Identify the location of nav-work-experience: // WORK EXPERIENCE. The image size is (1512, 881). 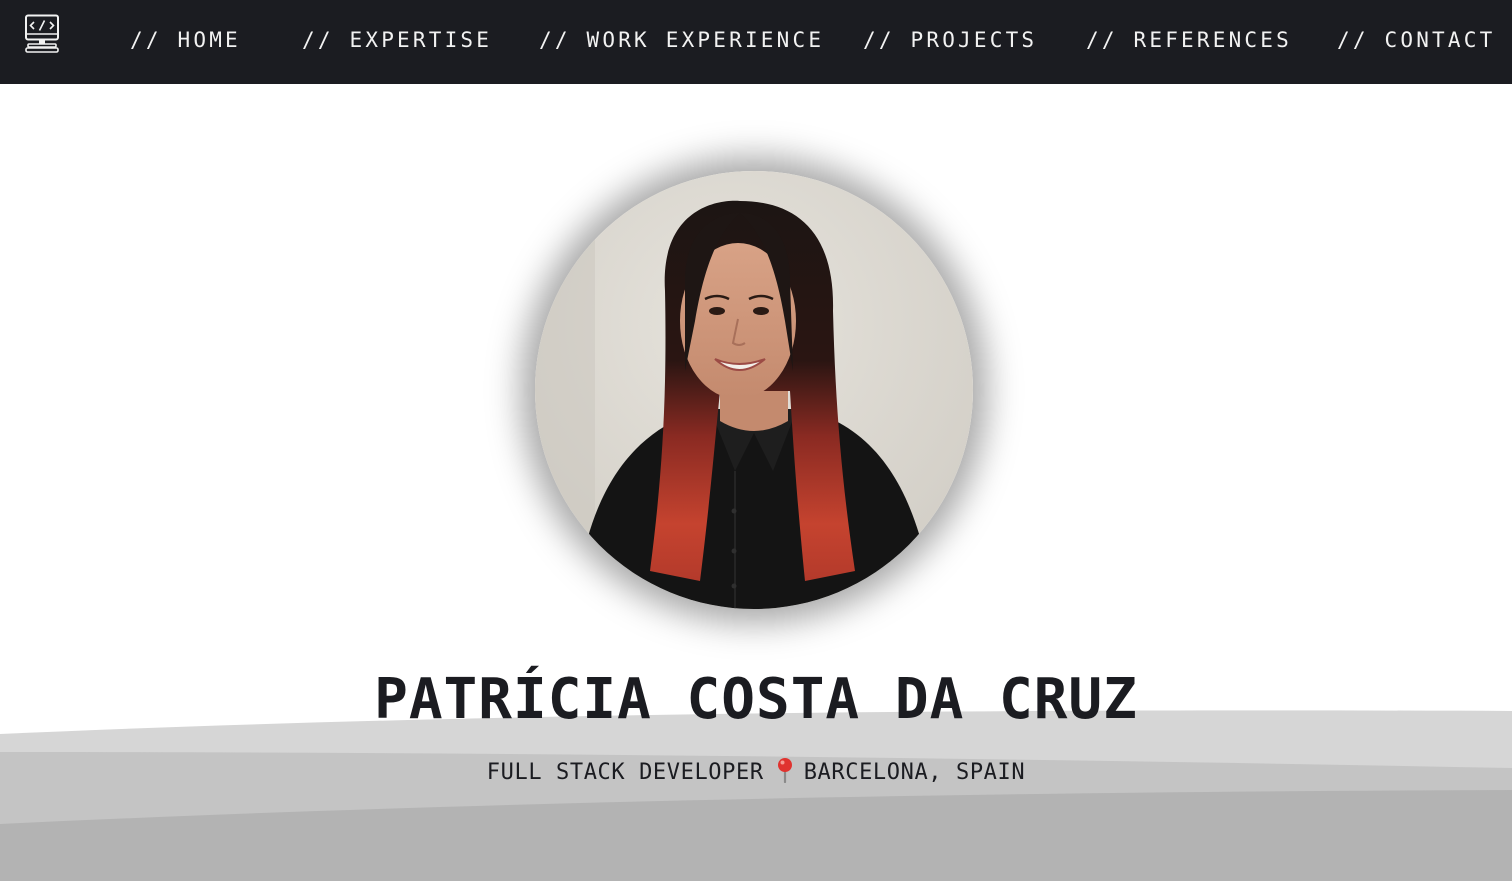
(681, 40).